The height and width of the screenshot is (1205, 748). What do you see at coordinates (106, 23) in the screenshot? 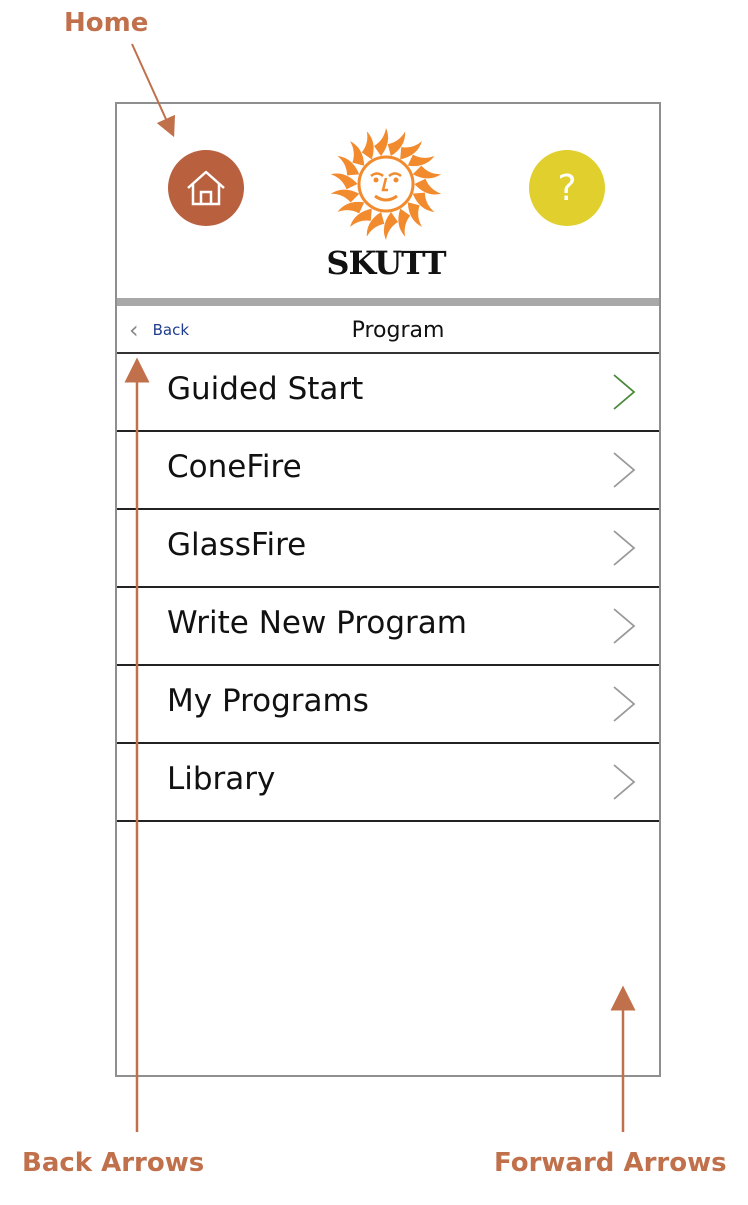
I see `home-annotation-label: Home` at bounding box center [106, 23].